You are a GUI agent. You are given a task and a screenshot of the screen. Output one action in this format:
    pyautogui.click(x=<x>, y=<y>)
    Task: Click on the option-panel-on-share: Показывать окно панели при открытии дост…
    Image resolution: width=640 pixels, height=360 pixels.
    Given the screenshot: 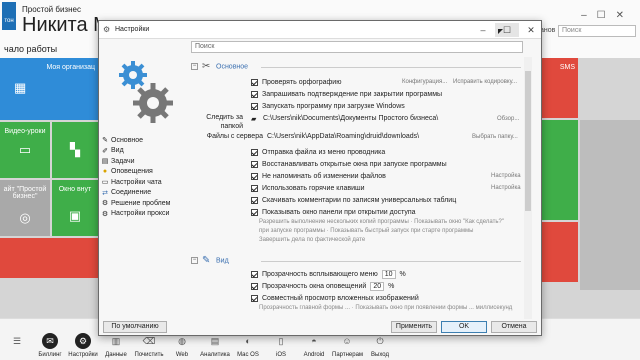 What is the action you would take?
    pyautogui.click(x=333, y=212)
    